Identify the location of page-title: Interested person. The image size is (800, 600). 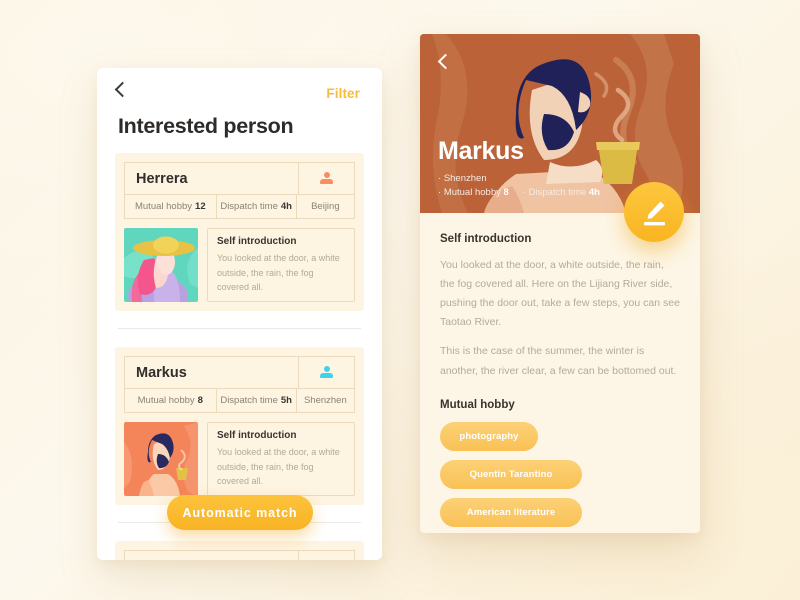
(206, 126).